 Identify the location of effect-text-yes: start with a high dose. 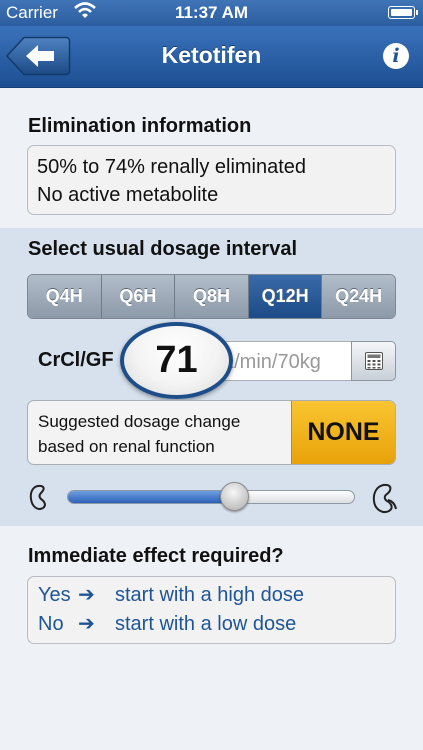
(209, 595).